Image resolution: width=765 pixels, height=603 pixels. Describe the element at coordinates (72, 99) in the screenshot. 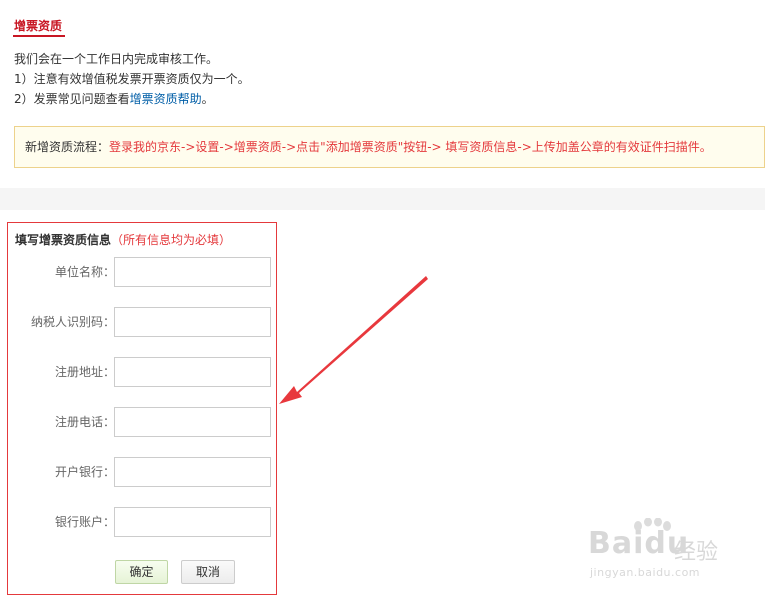

I see `info-help-prefix: 2）发票常见问题查看` at that location.